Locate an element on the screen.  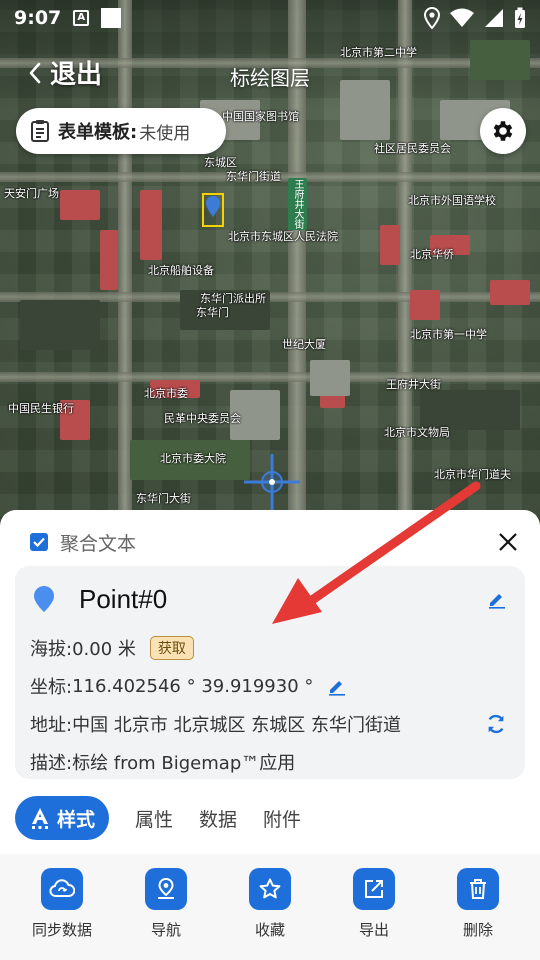
map-label: 东华门大街 is located at coordinates (163, 498).